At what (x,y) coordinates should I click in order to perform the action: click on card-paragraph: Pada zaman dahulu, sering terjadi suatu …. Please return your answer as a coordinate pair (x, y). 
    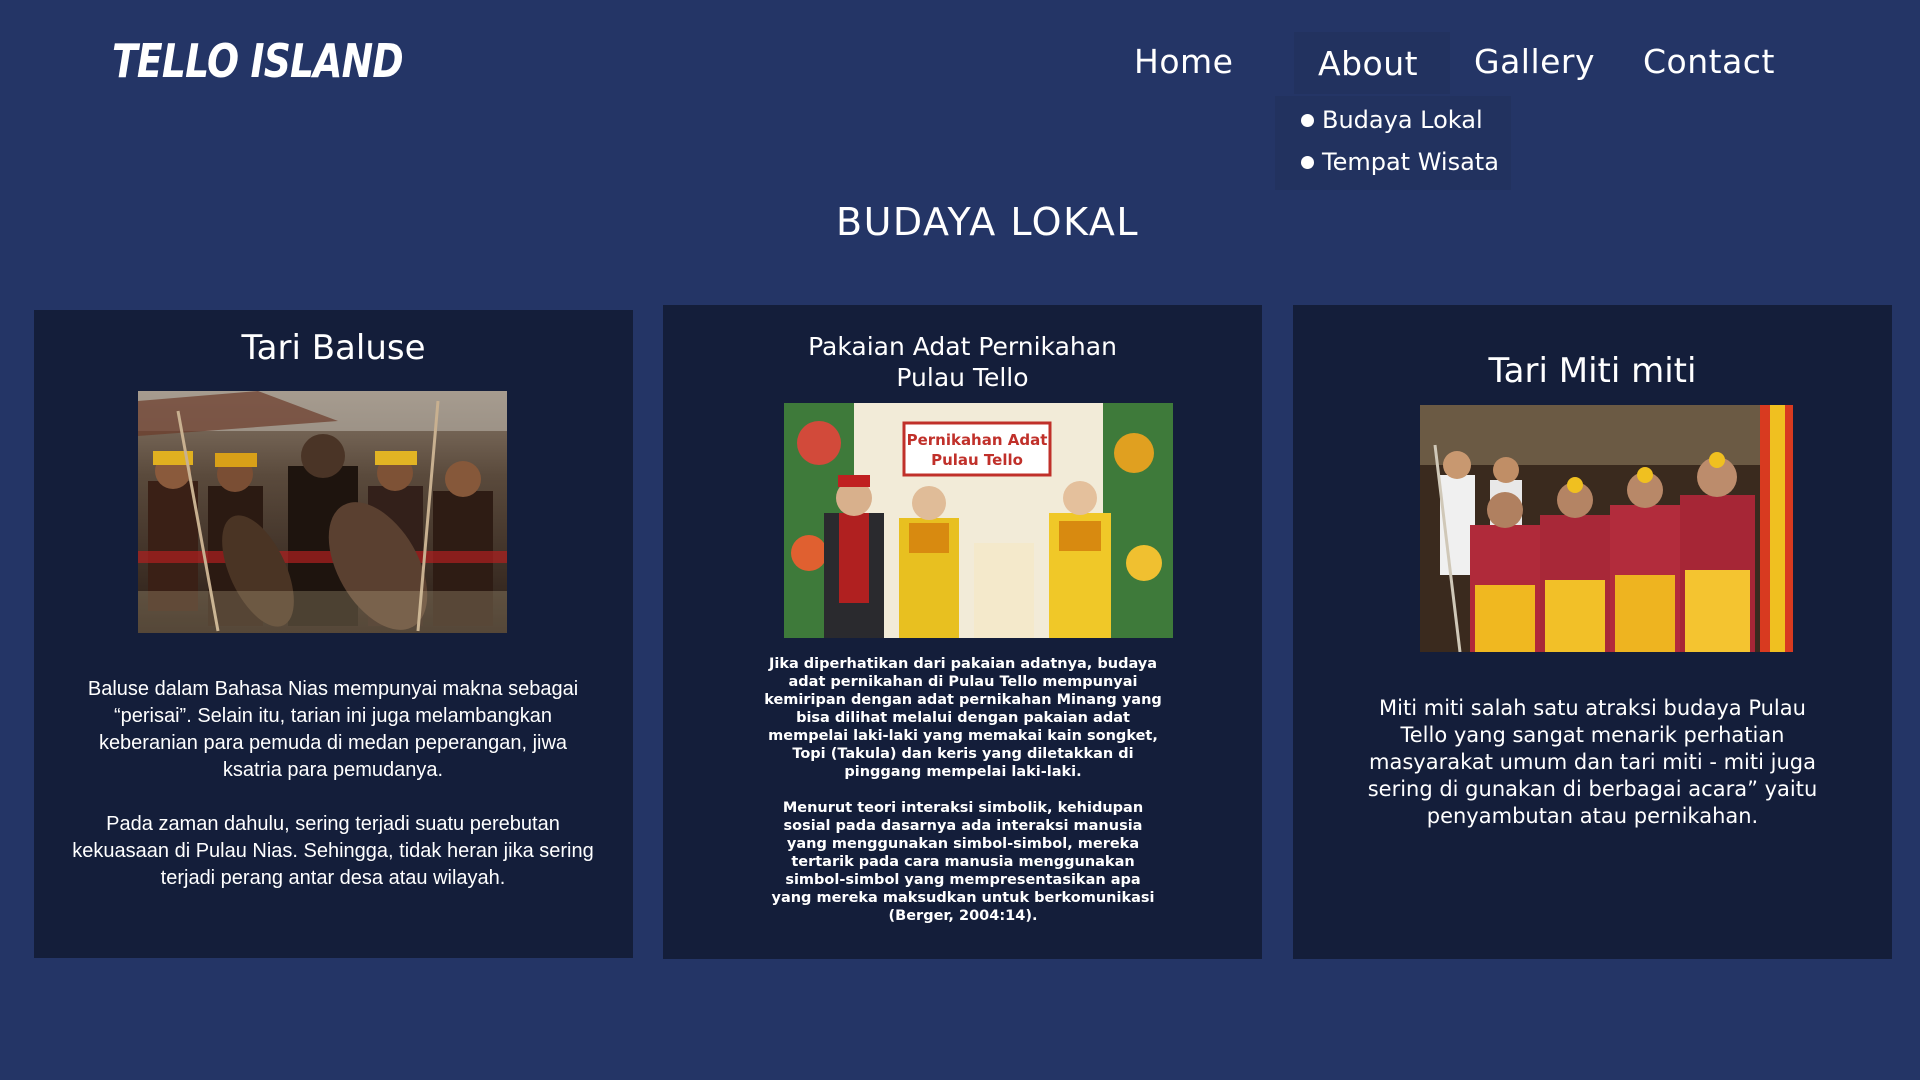
    Looking at the image, I should click on (333, 851).